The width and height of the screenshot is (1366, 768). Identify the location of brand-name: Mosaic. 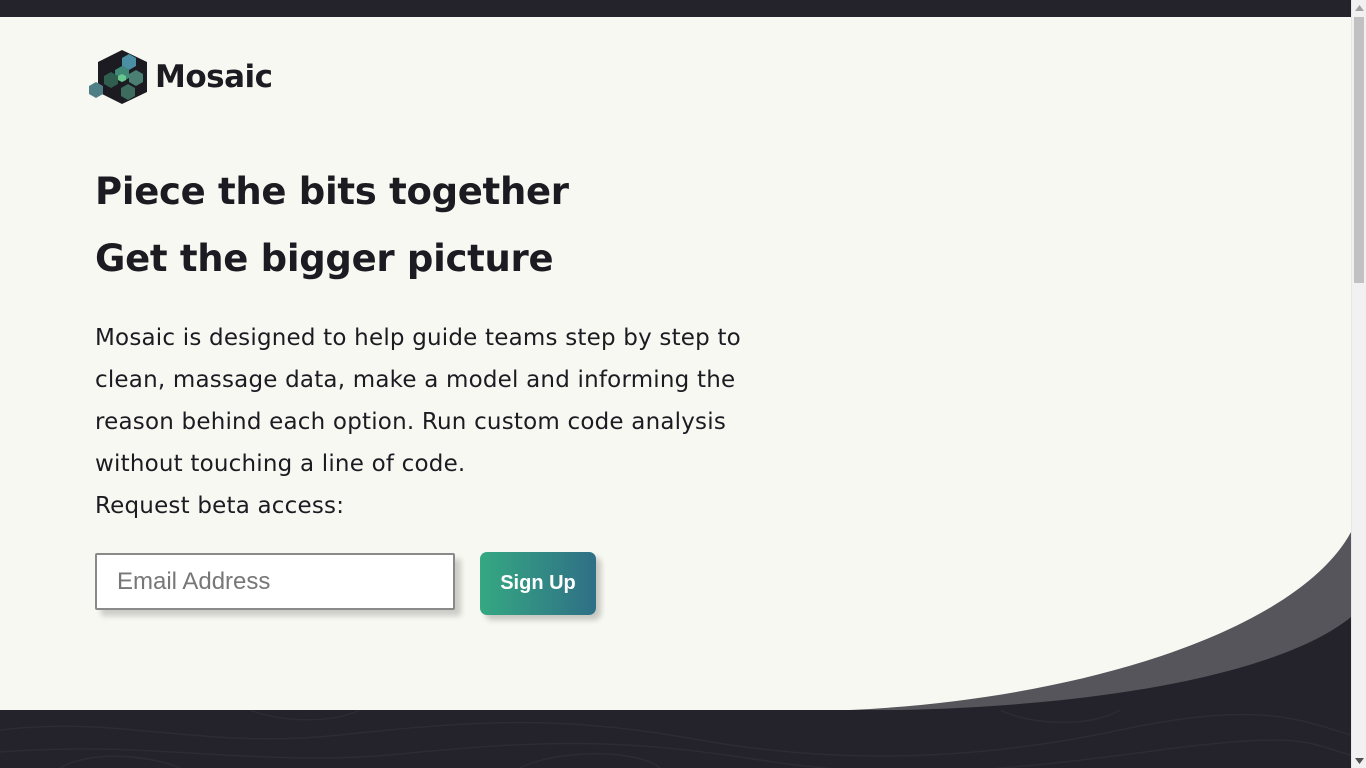
(214, 77).